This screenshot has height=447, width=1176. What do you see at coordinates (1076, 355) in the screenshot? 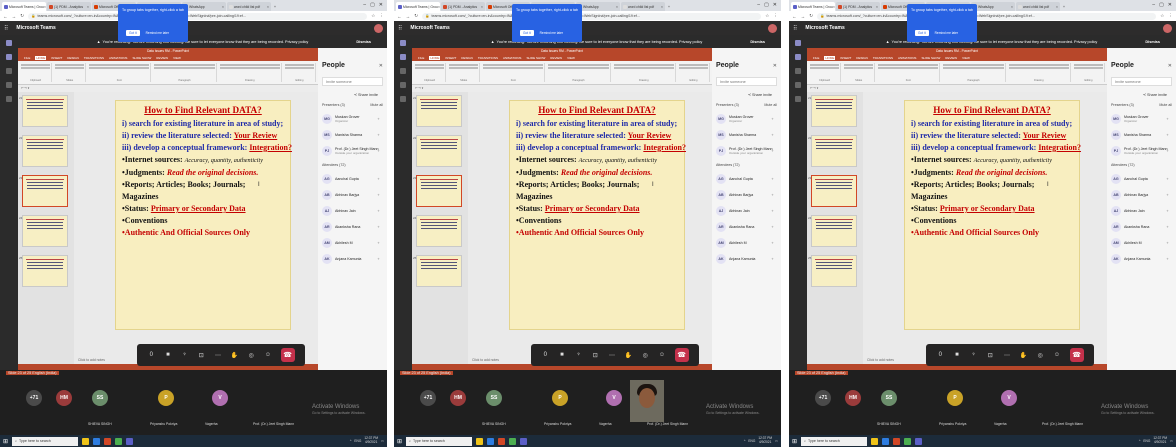
I see `hang-up-button: ☎` at bounding box center [1076, 355].